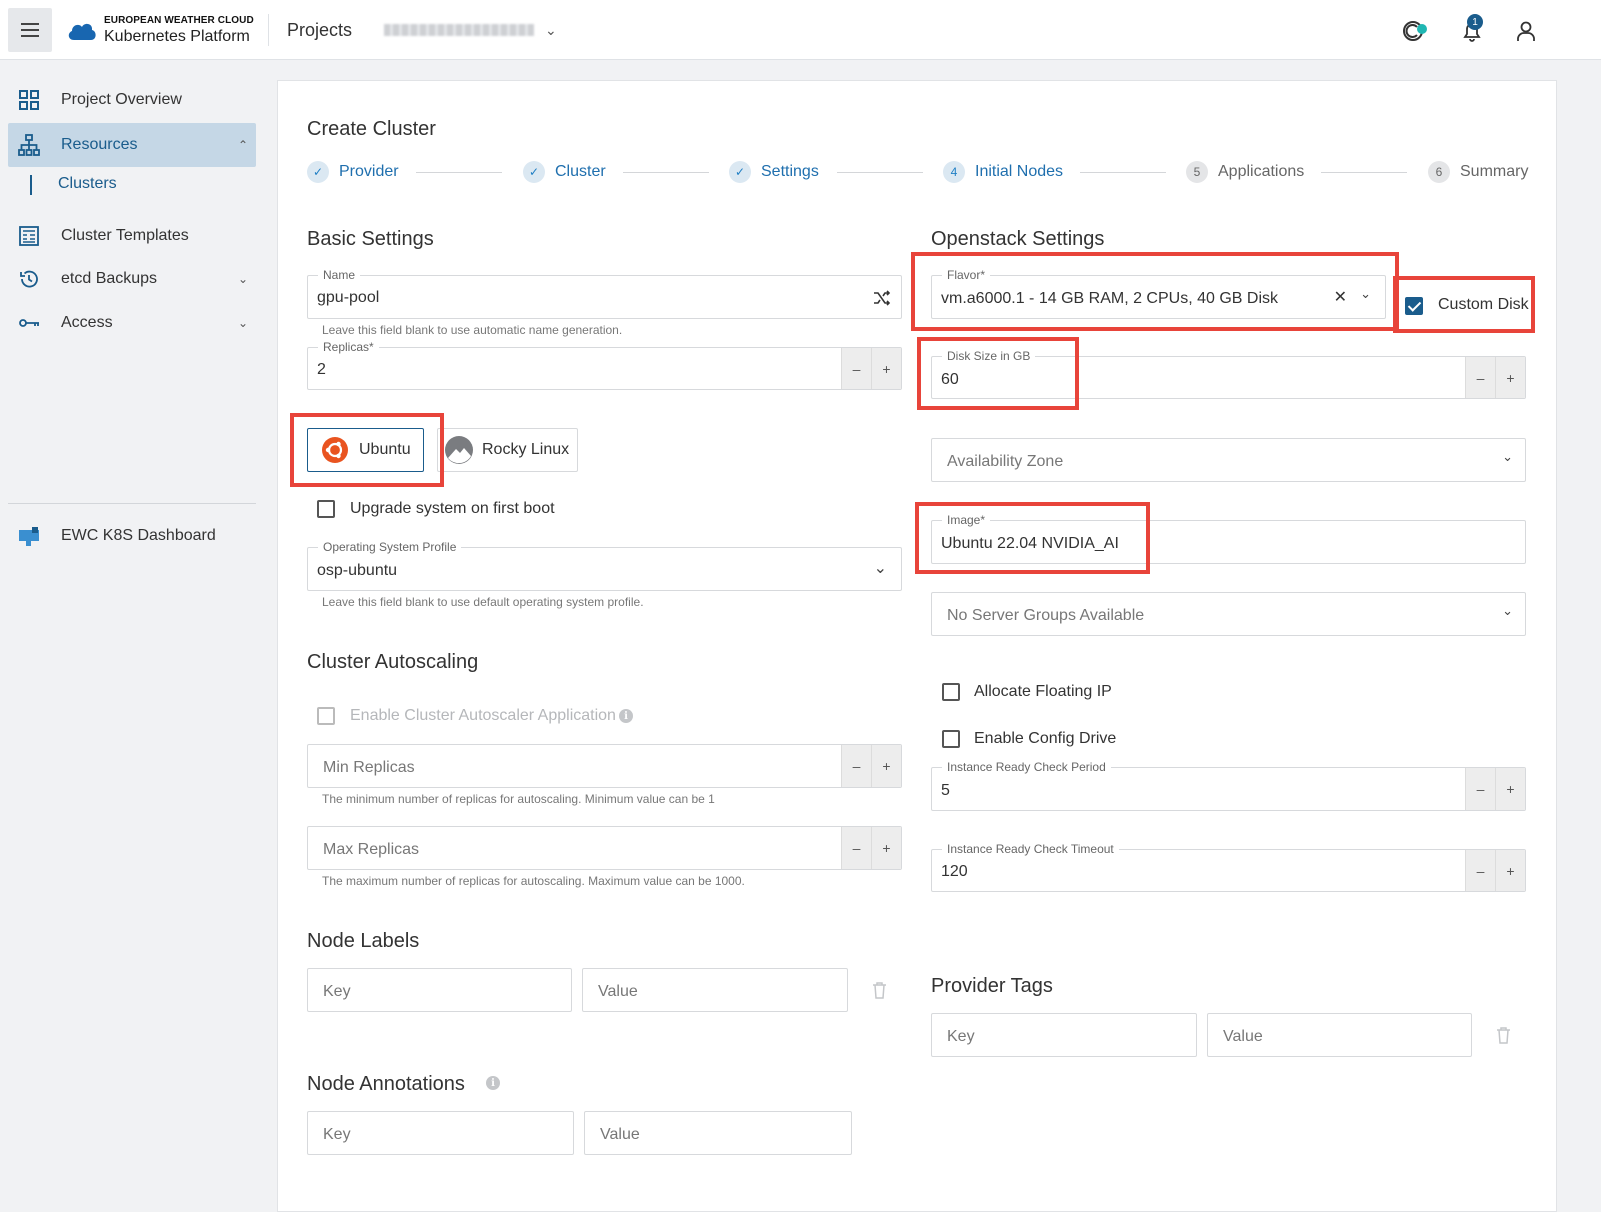 This screenshot has height=1212, width=1601. I want to click on name-field: Name gpu-pool, so click(604, 293).